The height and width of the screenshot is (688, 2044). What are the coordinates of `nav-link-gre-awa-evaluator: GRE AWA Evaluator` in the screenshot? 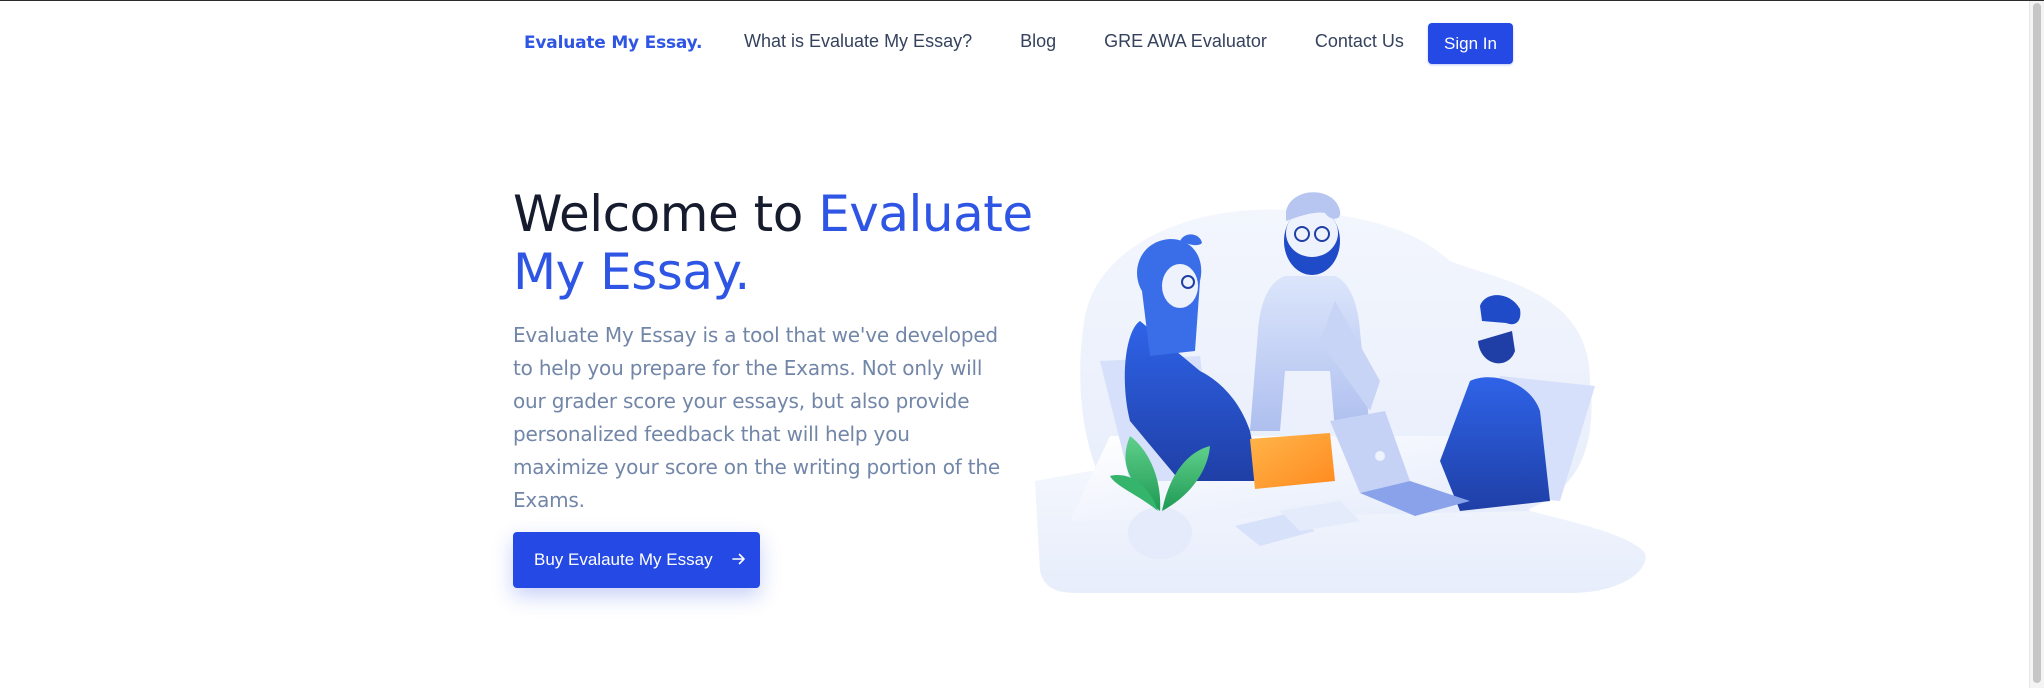 It's located at (1185, 41).